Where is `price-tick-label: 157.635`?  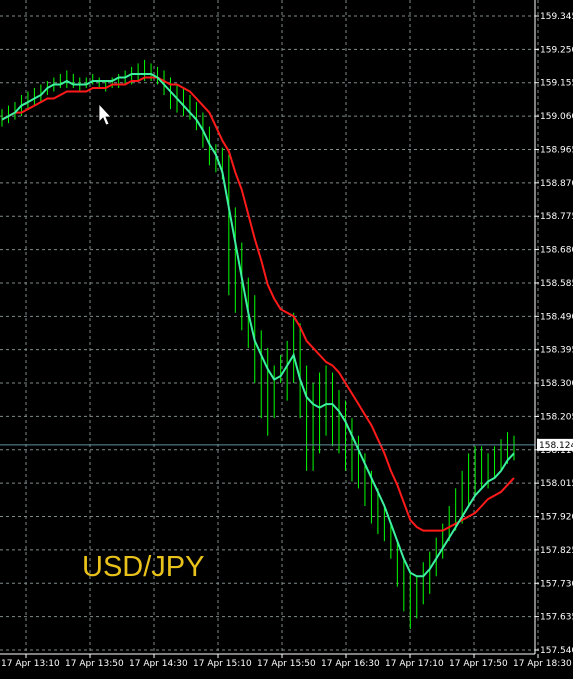
price-tick-label: 157.635 is located at coordinates (556, 618).